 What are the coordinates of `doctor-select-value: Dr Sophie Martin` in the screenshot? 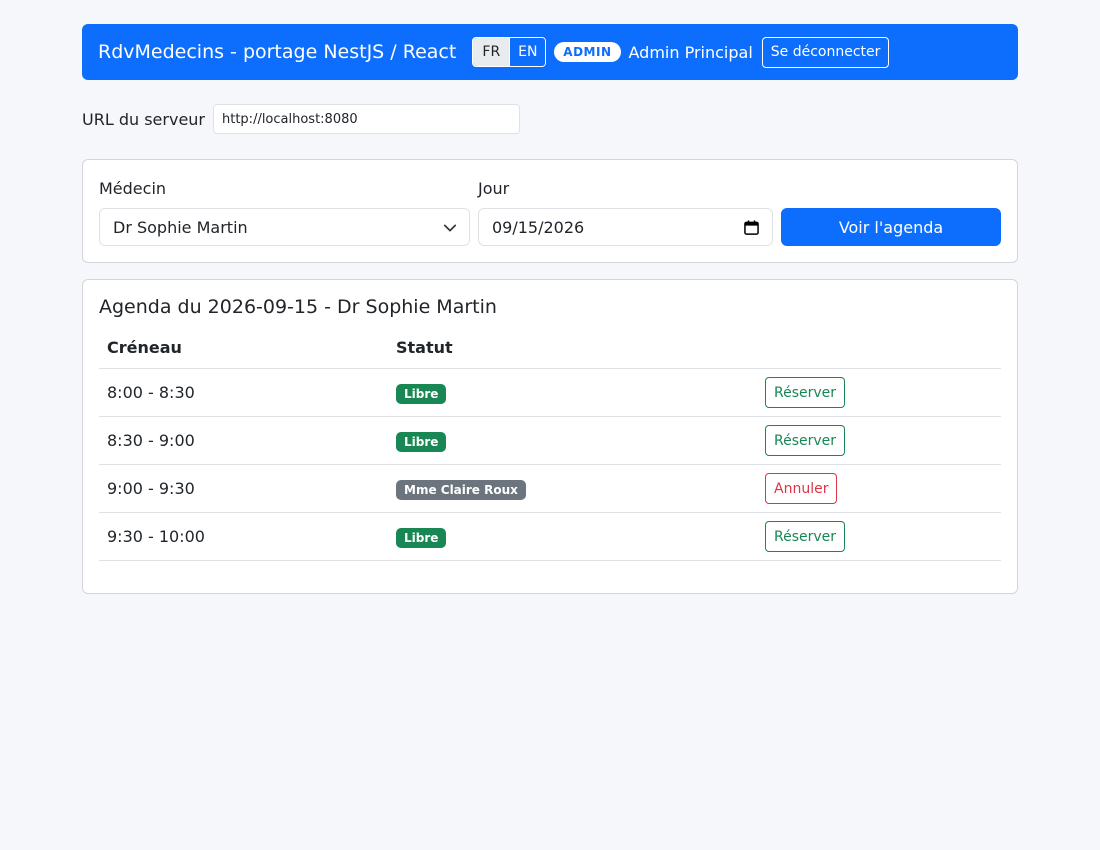 It's located at (180, 227).